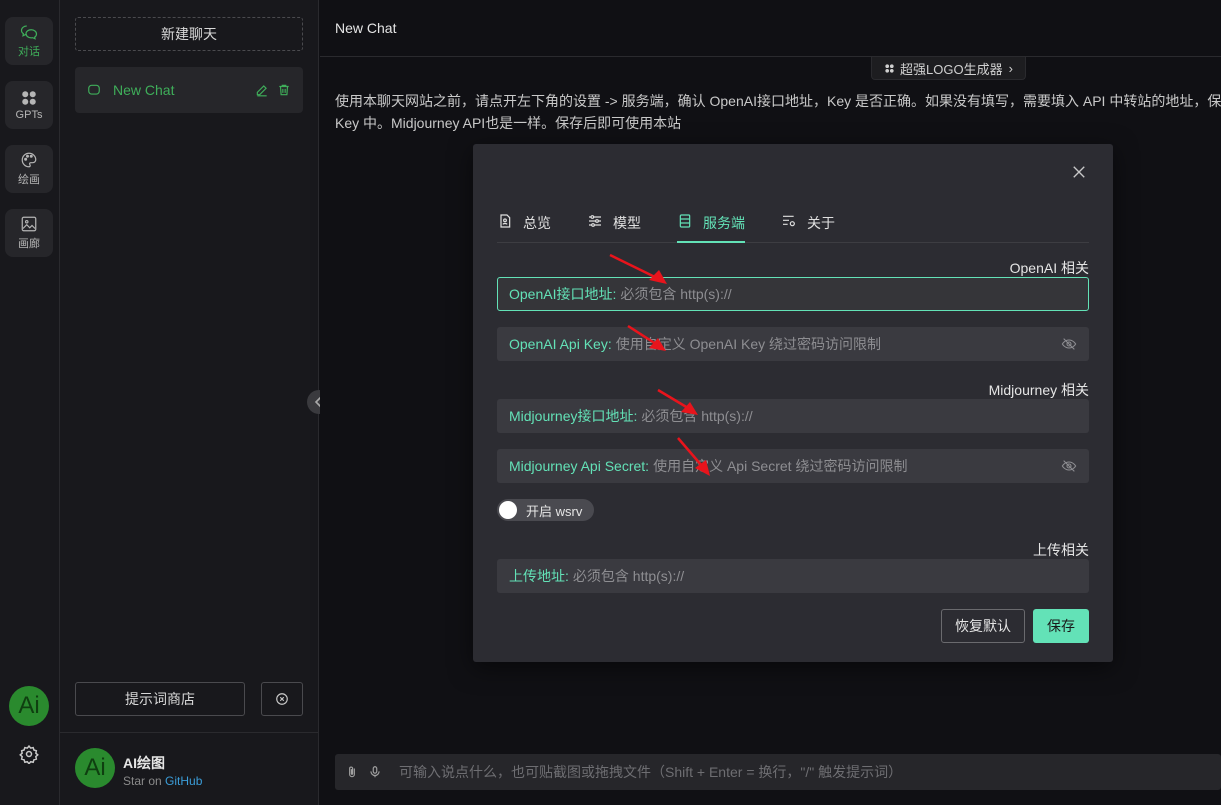 This screenshot has height=805, width=1221. I want to click on server-icon, so click(685, 221).